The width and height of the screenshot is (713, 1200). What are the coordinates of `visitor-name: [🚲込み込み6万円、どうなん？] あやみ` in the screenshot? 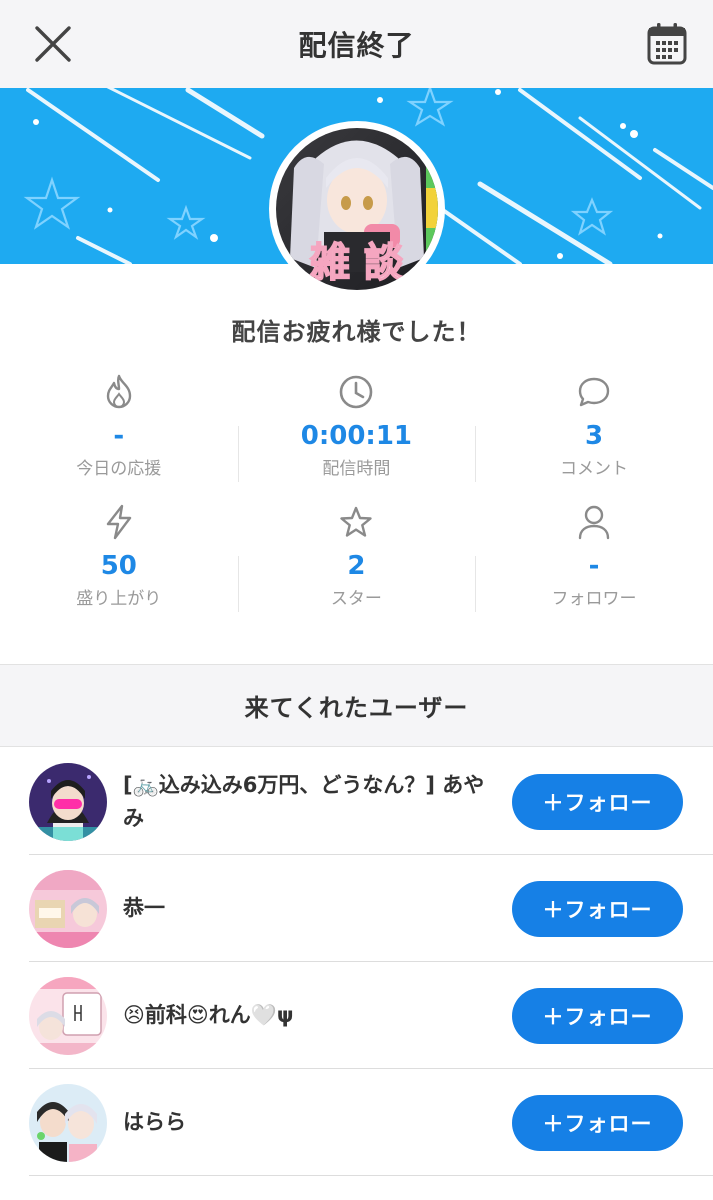 It's located at (304, 801).